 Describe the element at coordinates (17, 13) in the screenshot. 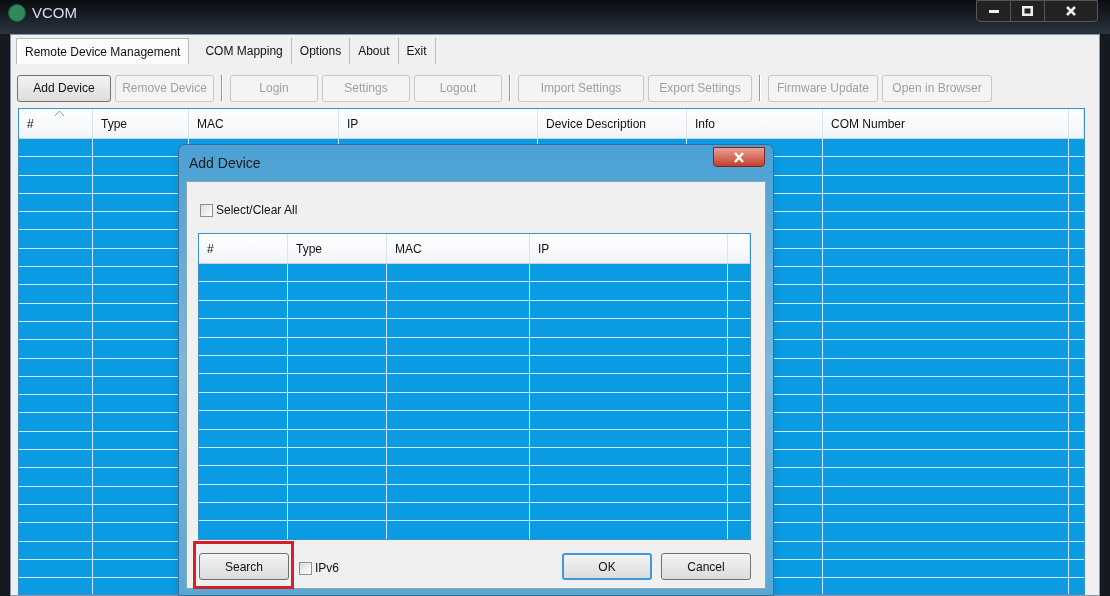

I see `app-globe-icon` at that location.